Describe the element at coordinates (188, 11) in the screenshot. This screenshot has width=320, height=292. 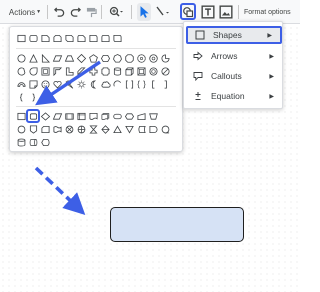
I see `shape-button` at that location.